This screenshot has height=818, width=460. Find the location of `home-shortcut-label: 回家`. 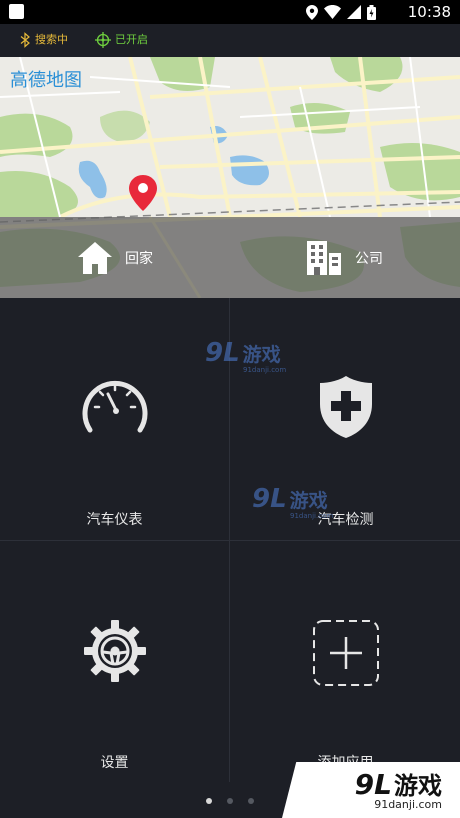

home-shortcut-label: 回家 is located at coordinates (139, 258).